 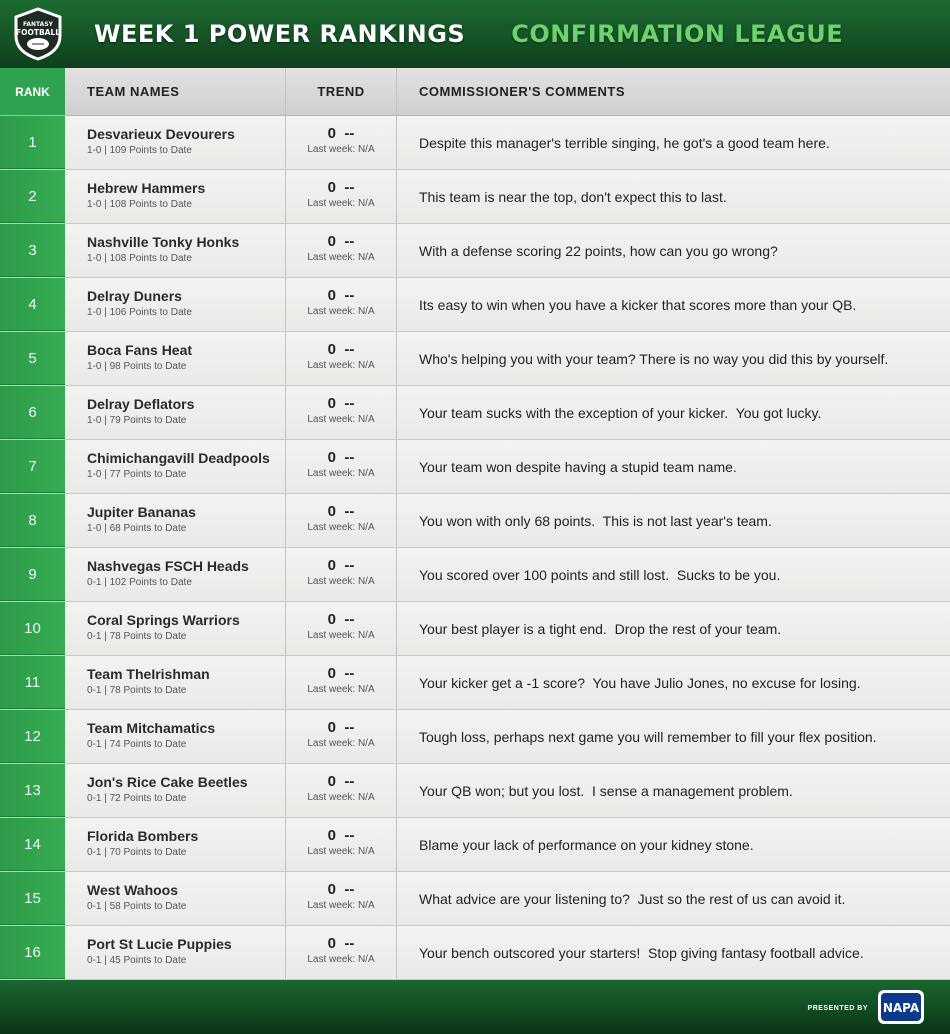 I want to click on team-name: Desvarieux Devourers, so click(x=161, y=134).